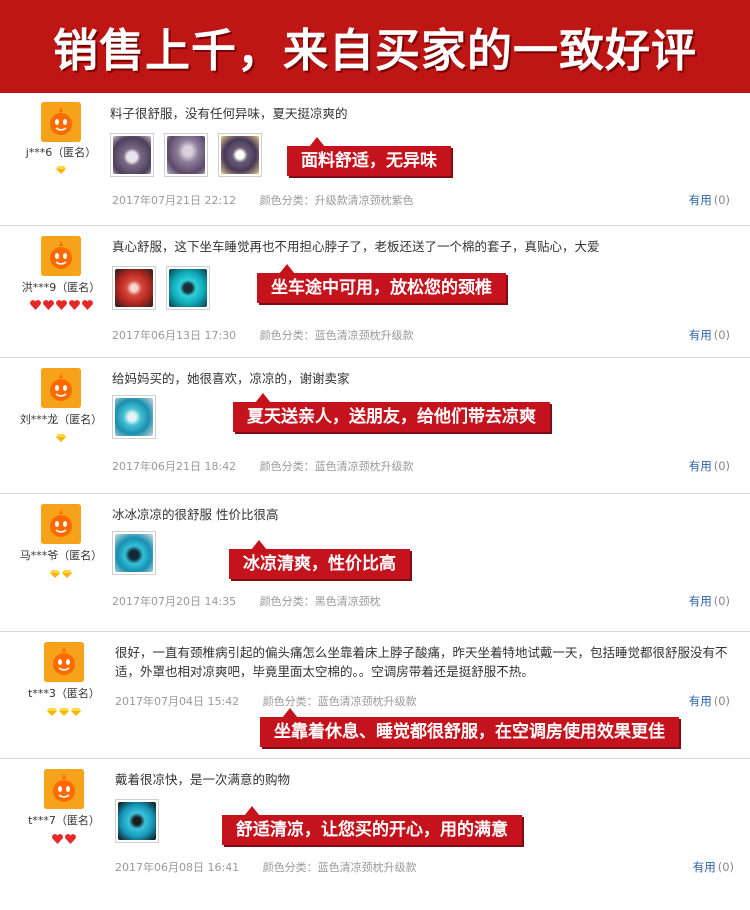 This screenshot has width=750, height=910. What do you see at coordinates (177, 867) in the screenshot?
I see `review-date: 2017年06月08日 16:41` at bounding box center [177, 867].